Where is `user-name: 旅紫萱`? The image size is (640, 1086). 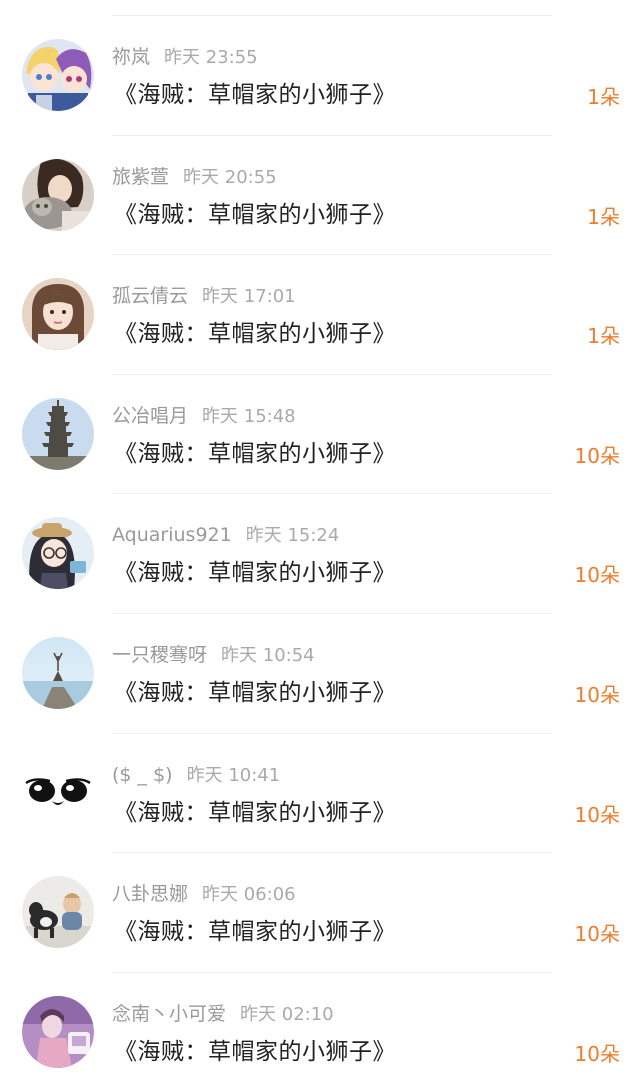 user-name: 旅紫萱 is located at coordinates (140, 177).